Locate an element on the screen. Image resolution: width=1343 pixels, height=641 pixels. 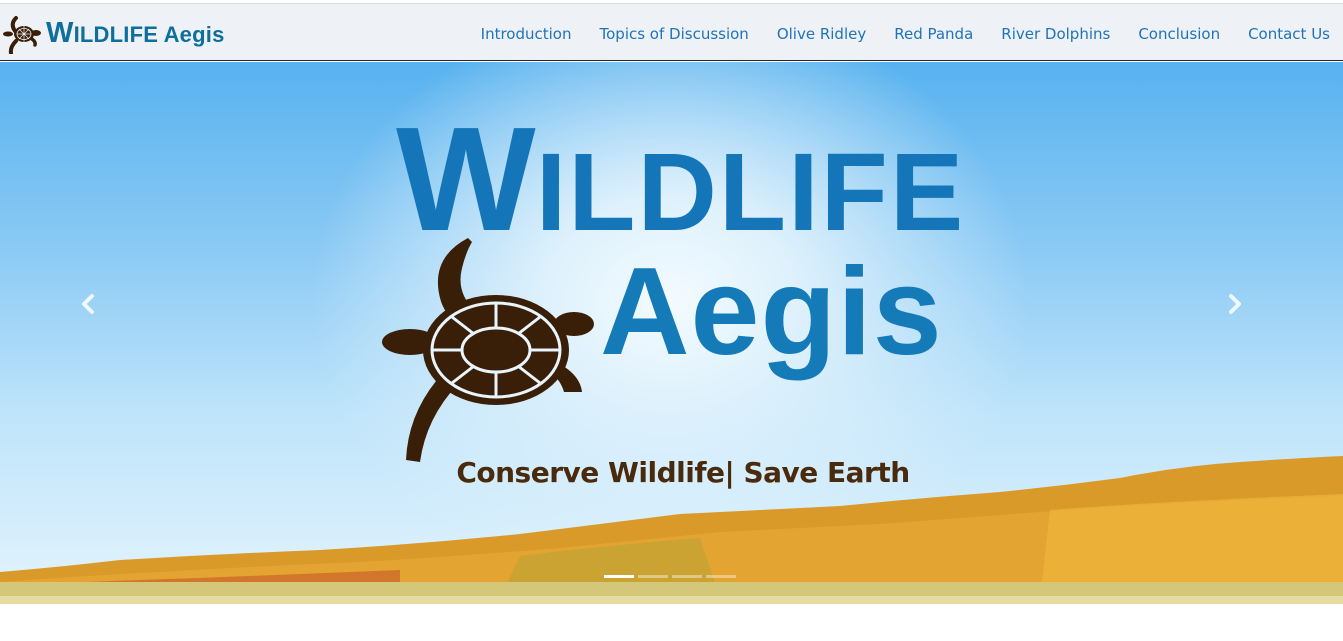
brand-name-rest: ILDLIFE is located at coordinates (116, 34).